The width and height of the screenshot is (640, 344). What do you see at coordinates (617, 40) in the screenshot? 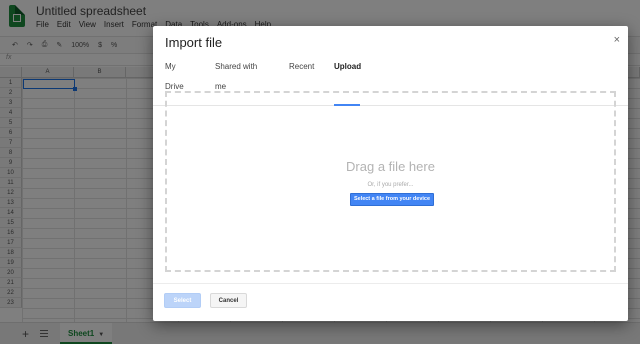
I see `close-icon: ×` at bounding box center [617, 40].